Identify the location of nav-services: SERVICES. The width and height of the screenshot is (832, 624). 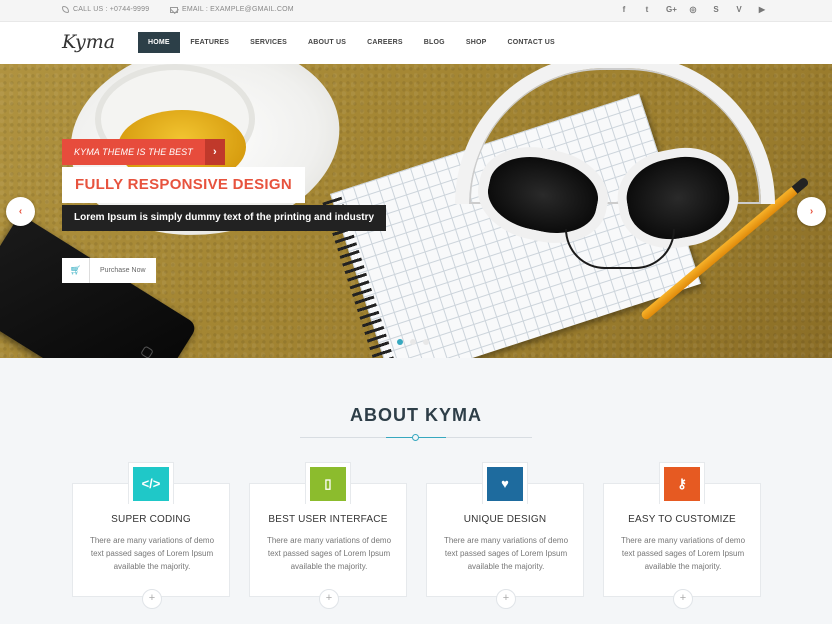
(269, 42).